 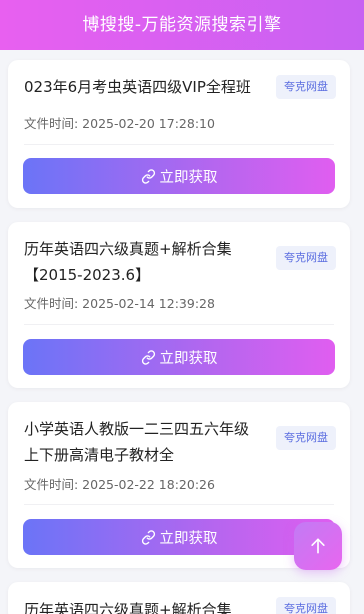 What do you see at coordinates (119, 303) in the screenshot?
I see `file-time: 文件时间: 2025-02-14 12:39:28` at bounding box center [119, 303].